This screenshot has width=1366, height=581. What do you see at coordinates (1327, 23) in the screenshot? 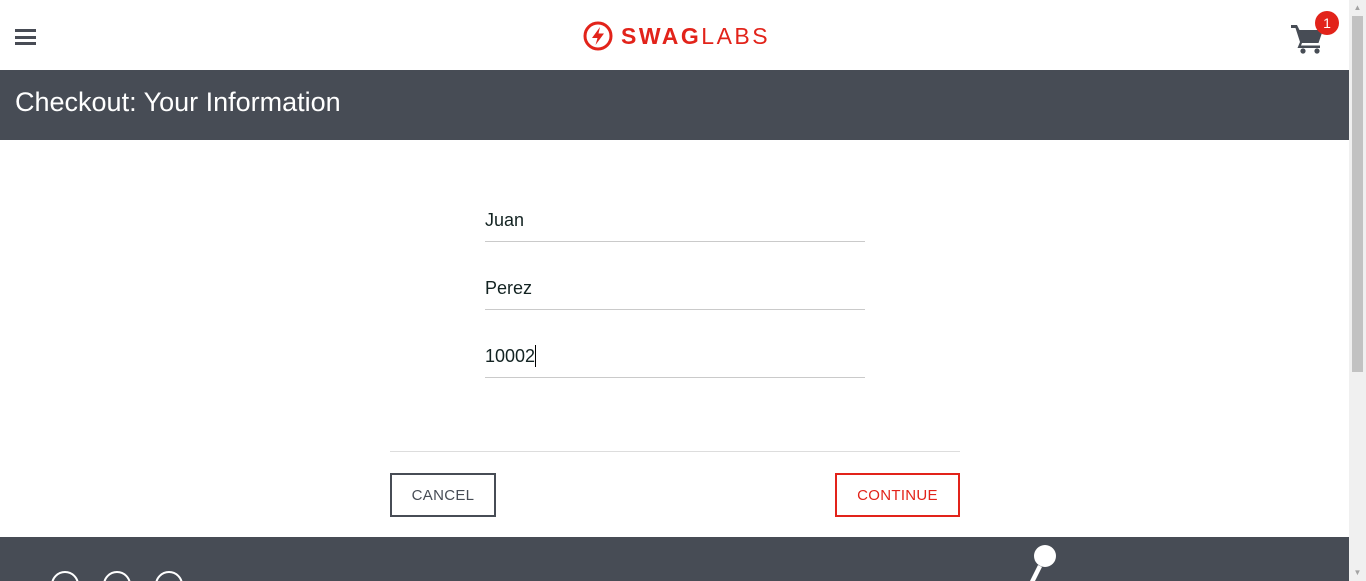
I see `cart-badge: 1` at bounding box center [1327, 23].